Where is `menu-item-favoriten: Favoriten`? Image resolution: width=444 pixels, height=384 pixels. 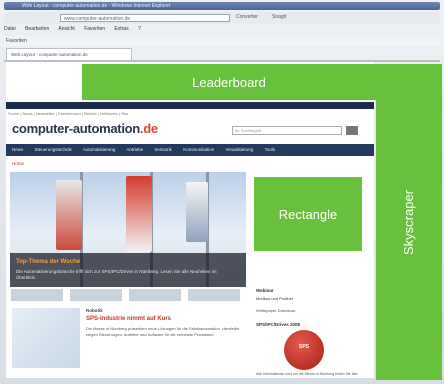 menu-item-favoriten: Favoriten is located at coordinates (94, 29).